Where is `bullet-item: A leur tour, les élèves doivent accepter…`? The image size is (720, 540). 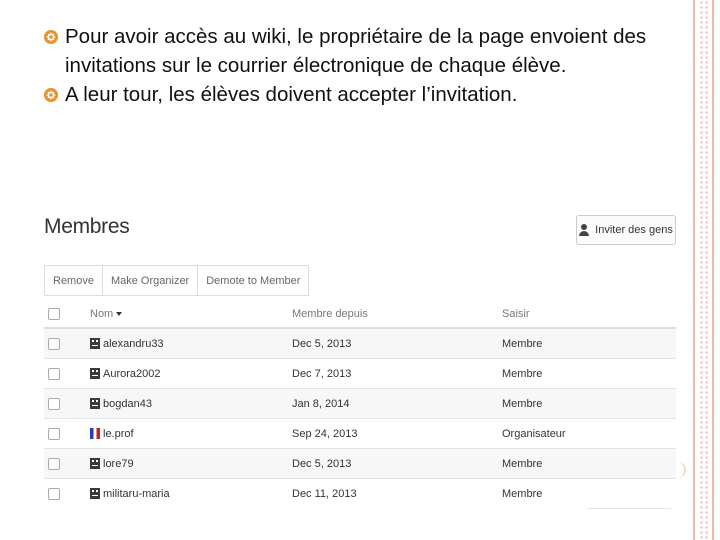 bullet-item: A leur tour, les élèves doivent accepter… is located at coordinates (345, 94).